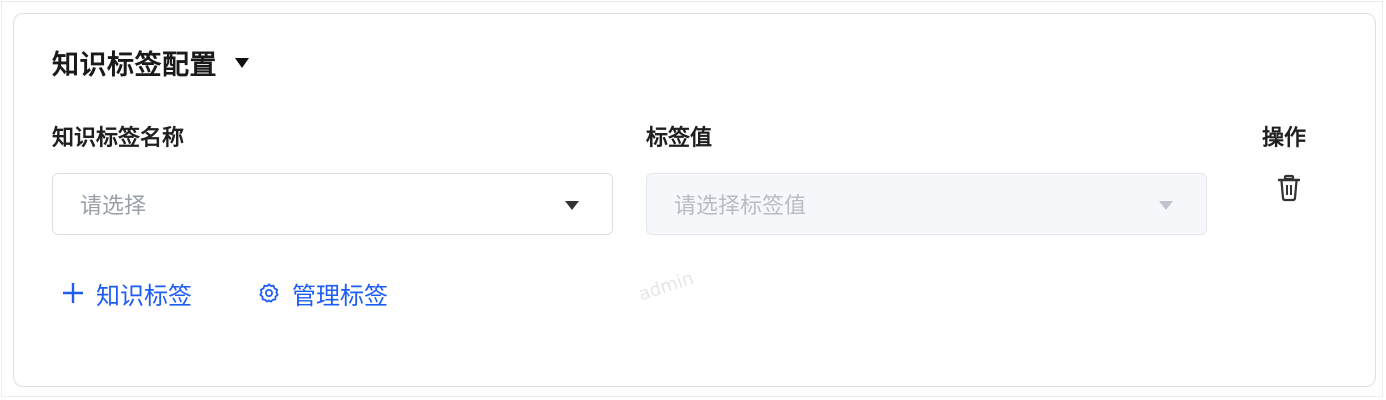  I want to click on tag-name-select: 请选择, so click(332, 204).